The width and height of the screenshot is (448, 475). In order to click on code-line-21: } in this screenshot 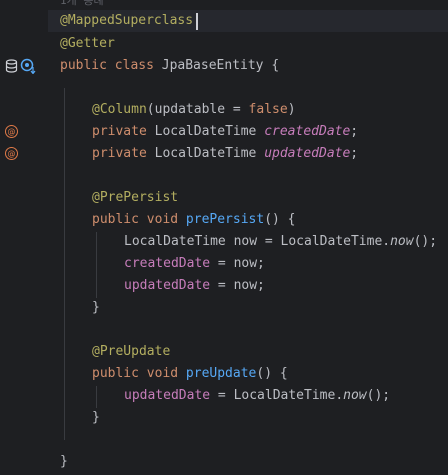, I will do `click(64, 461)`.